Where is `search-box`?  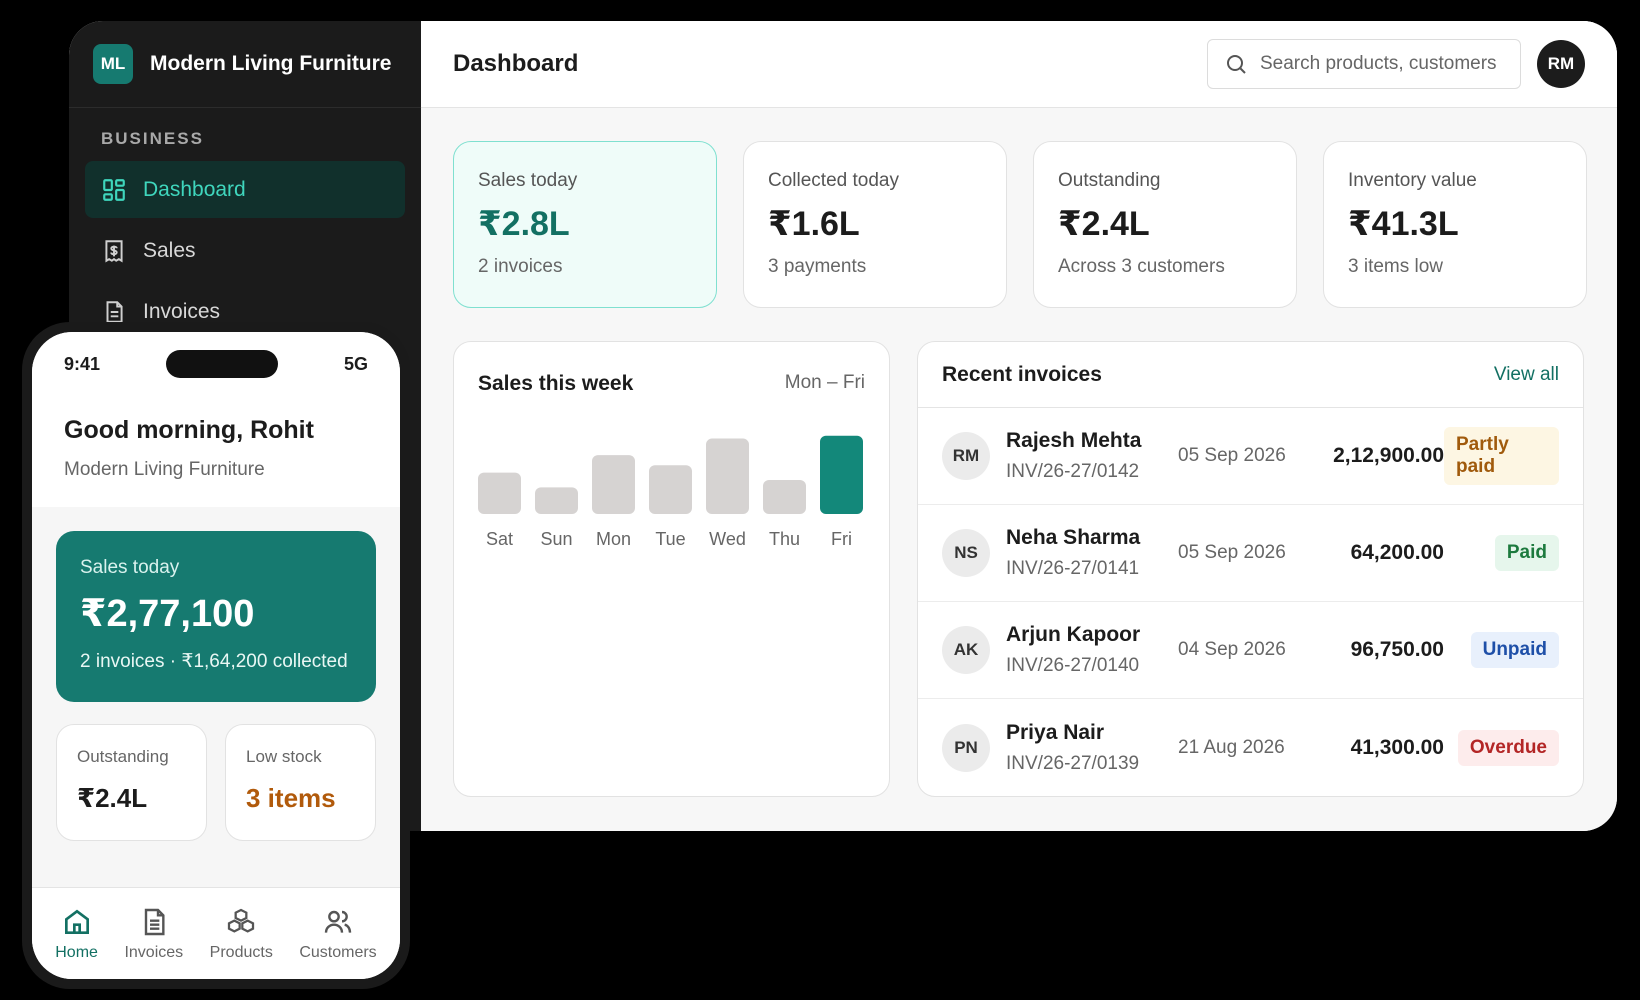
search-box is located at coordinates (1364, 64).